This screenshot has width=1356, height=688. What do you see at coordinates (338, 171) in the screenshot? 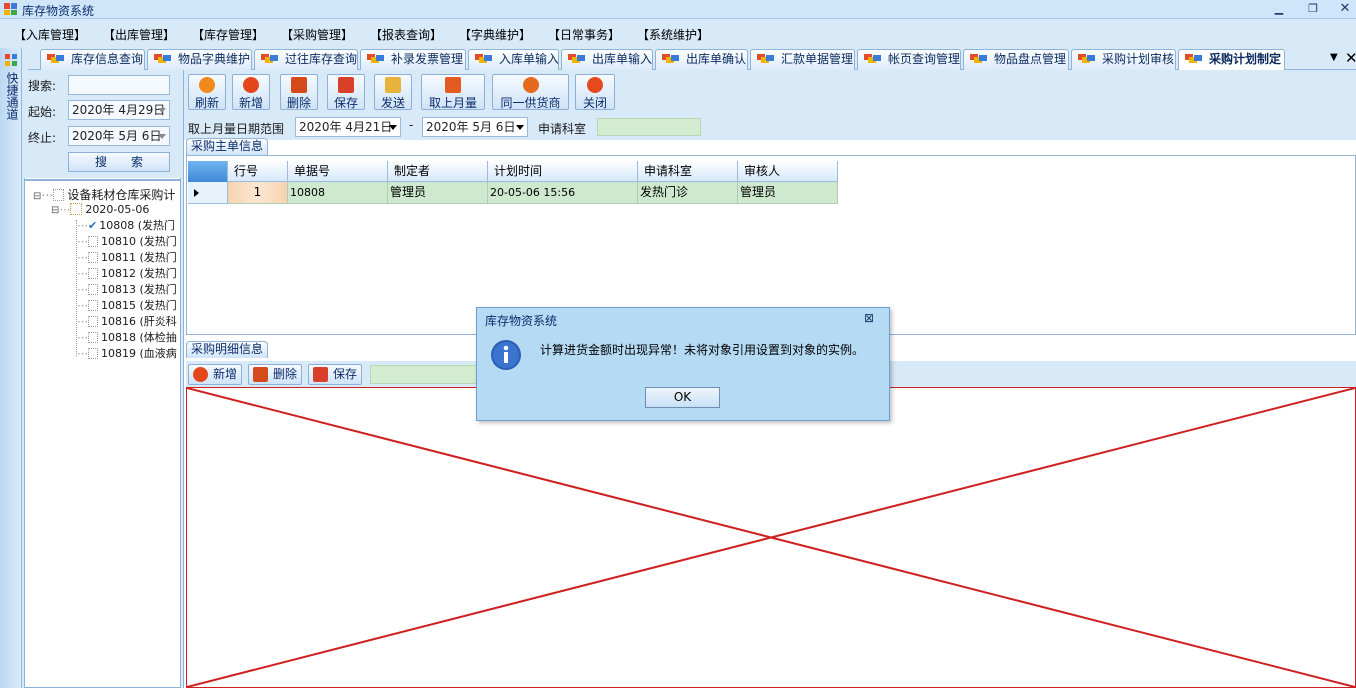
I see `col-header-doc-no: 单据号` at bounding box center [338, 171].